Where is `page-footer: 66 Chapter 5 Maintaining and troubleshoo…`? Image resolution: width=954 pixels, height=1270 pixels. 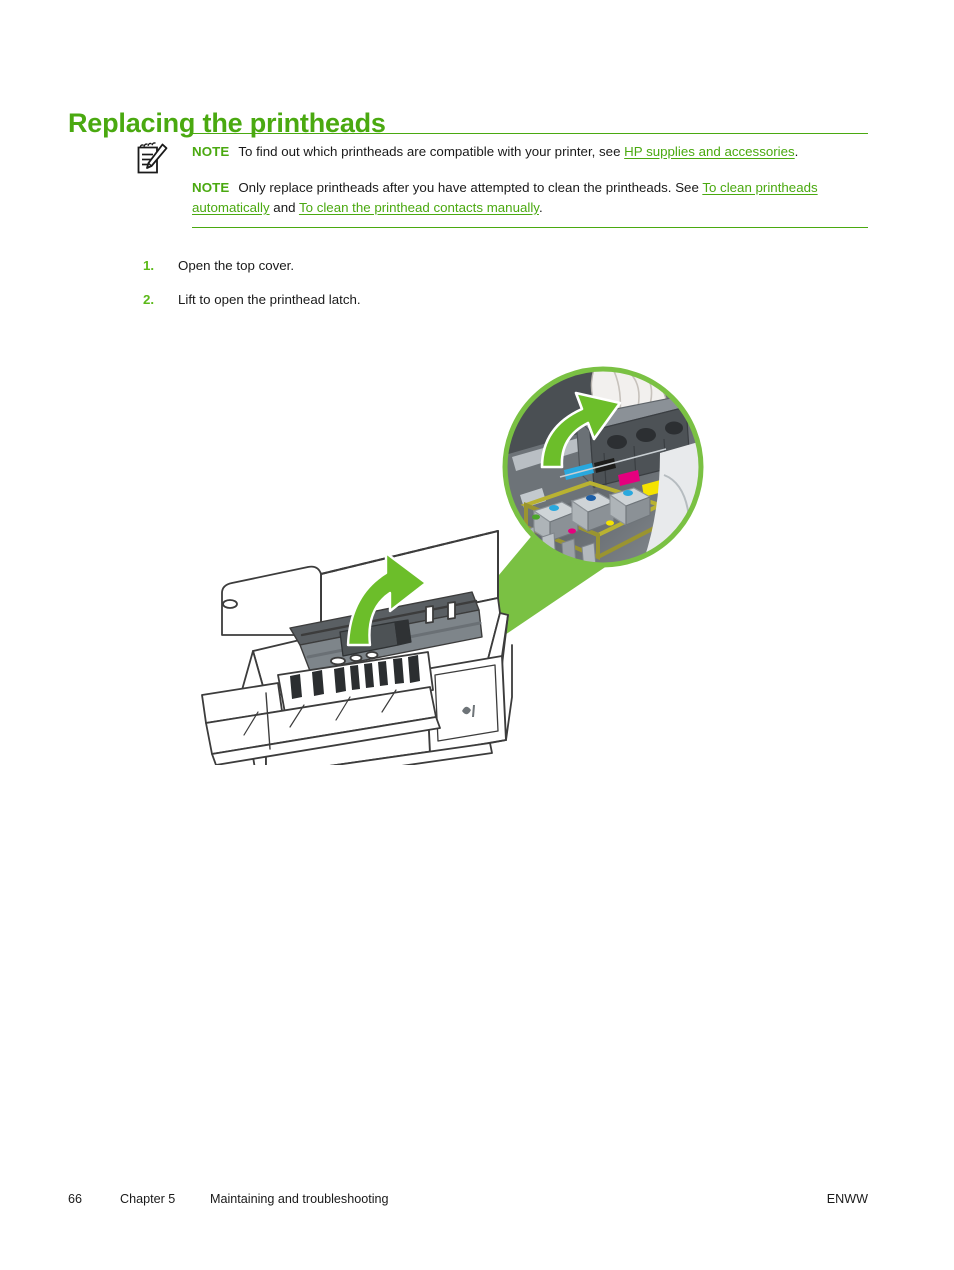
page-footer: 66 Chapter 5 Maintaining and troubleshoo… is located at coordinates (468, 1202).